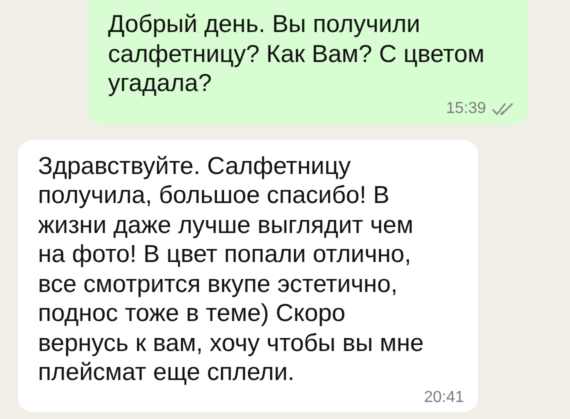 This screenshot has width=570, height=419. I want to click on message-time: 15:39, so click(466, 109).